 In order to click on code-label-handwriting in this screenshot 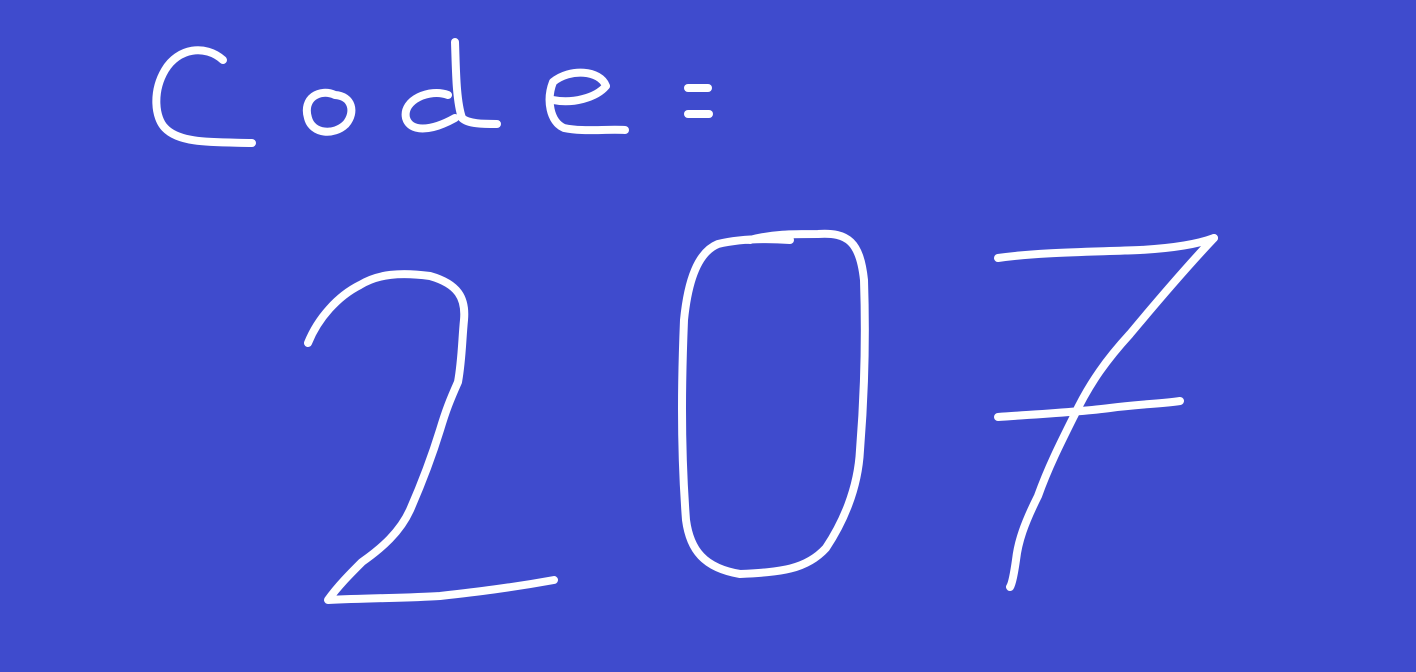, I will do `click(432, 92)`.